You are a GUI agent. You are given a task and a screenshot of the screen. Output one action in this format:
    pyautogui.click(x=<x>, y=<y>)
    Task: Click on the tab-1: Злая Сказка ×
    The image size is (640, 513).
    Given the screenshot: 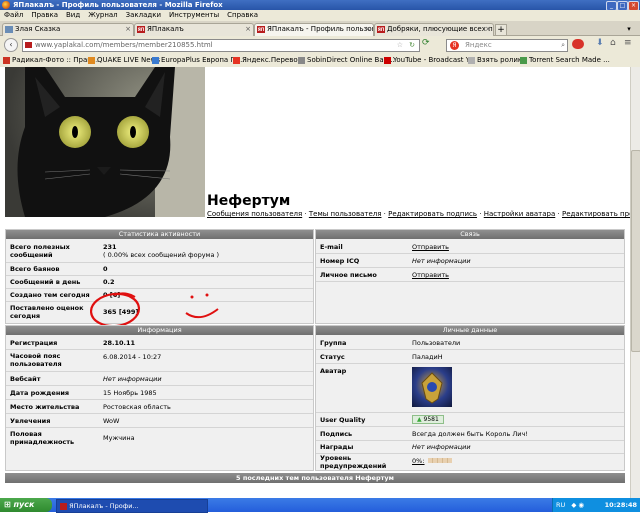 What is the action you would take?
    pyautogui.click(x=68, y=29)
    